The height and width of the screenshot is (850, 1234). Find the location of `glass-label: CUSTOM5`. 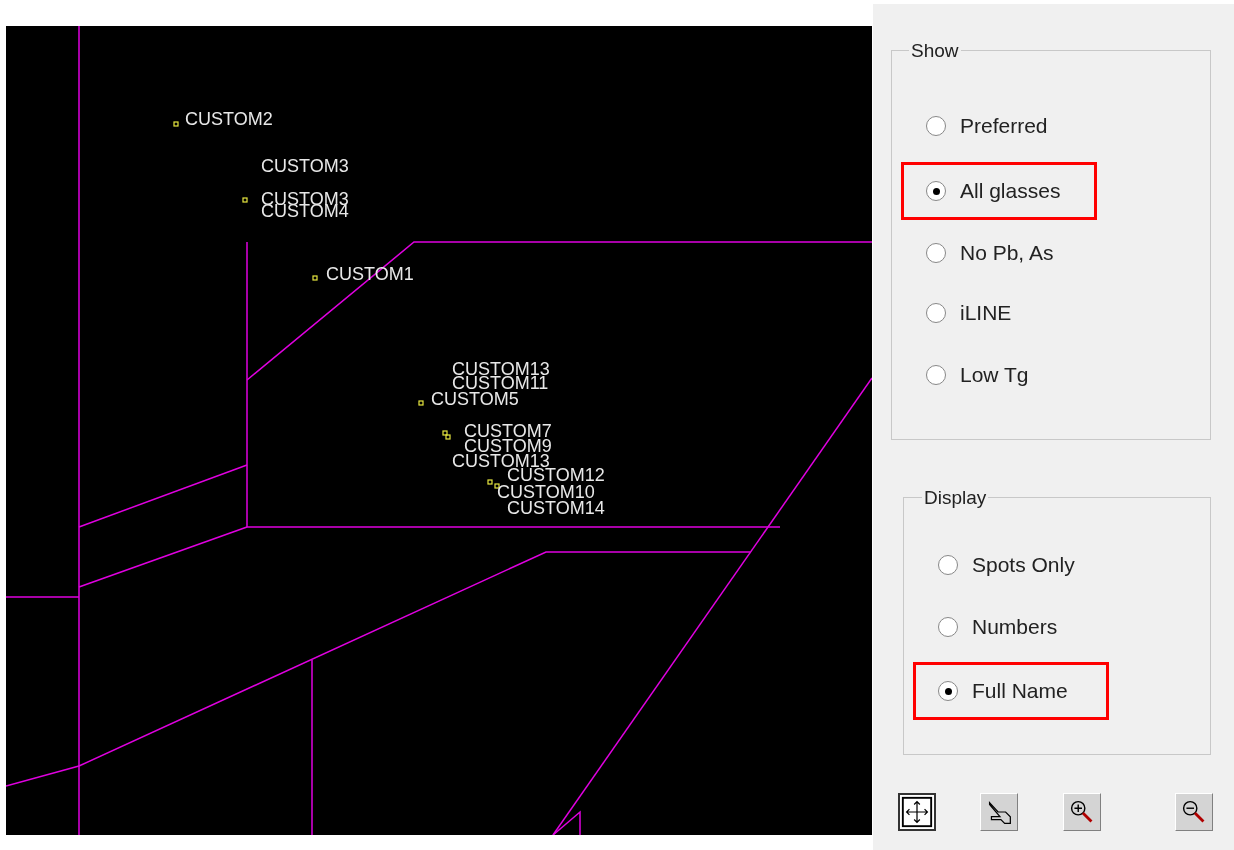

glass-label: CUSTOM5 is located at coordinates (475, 399).